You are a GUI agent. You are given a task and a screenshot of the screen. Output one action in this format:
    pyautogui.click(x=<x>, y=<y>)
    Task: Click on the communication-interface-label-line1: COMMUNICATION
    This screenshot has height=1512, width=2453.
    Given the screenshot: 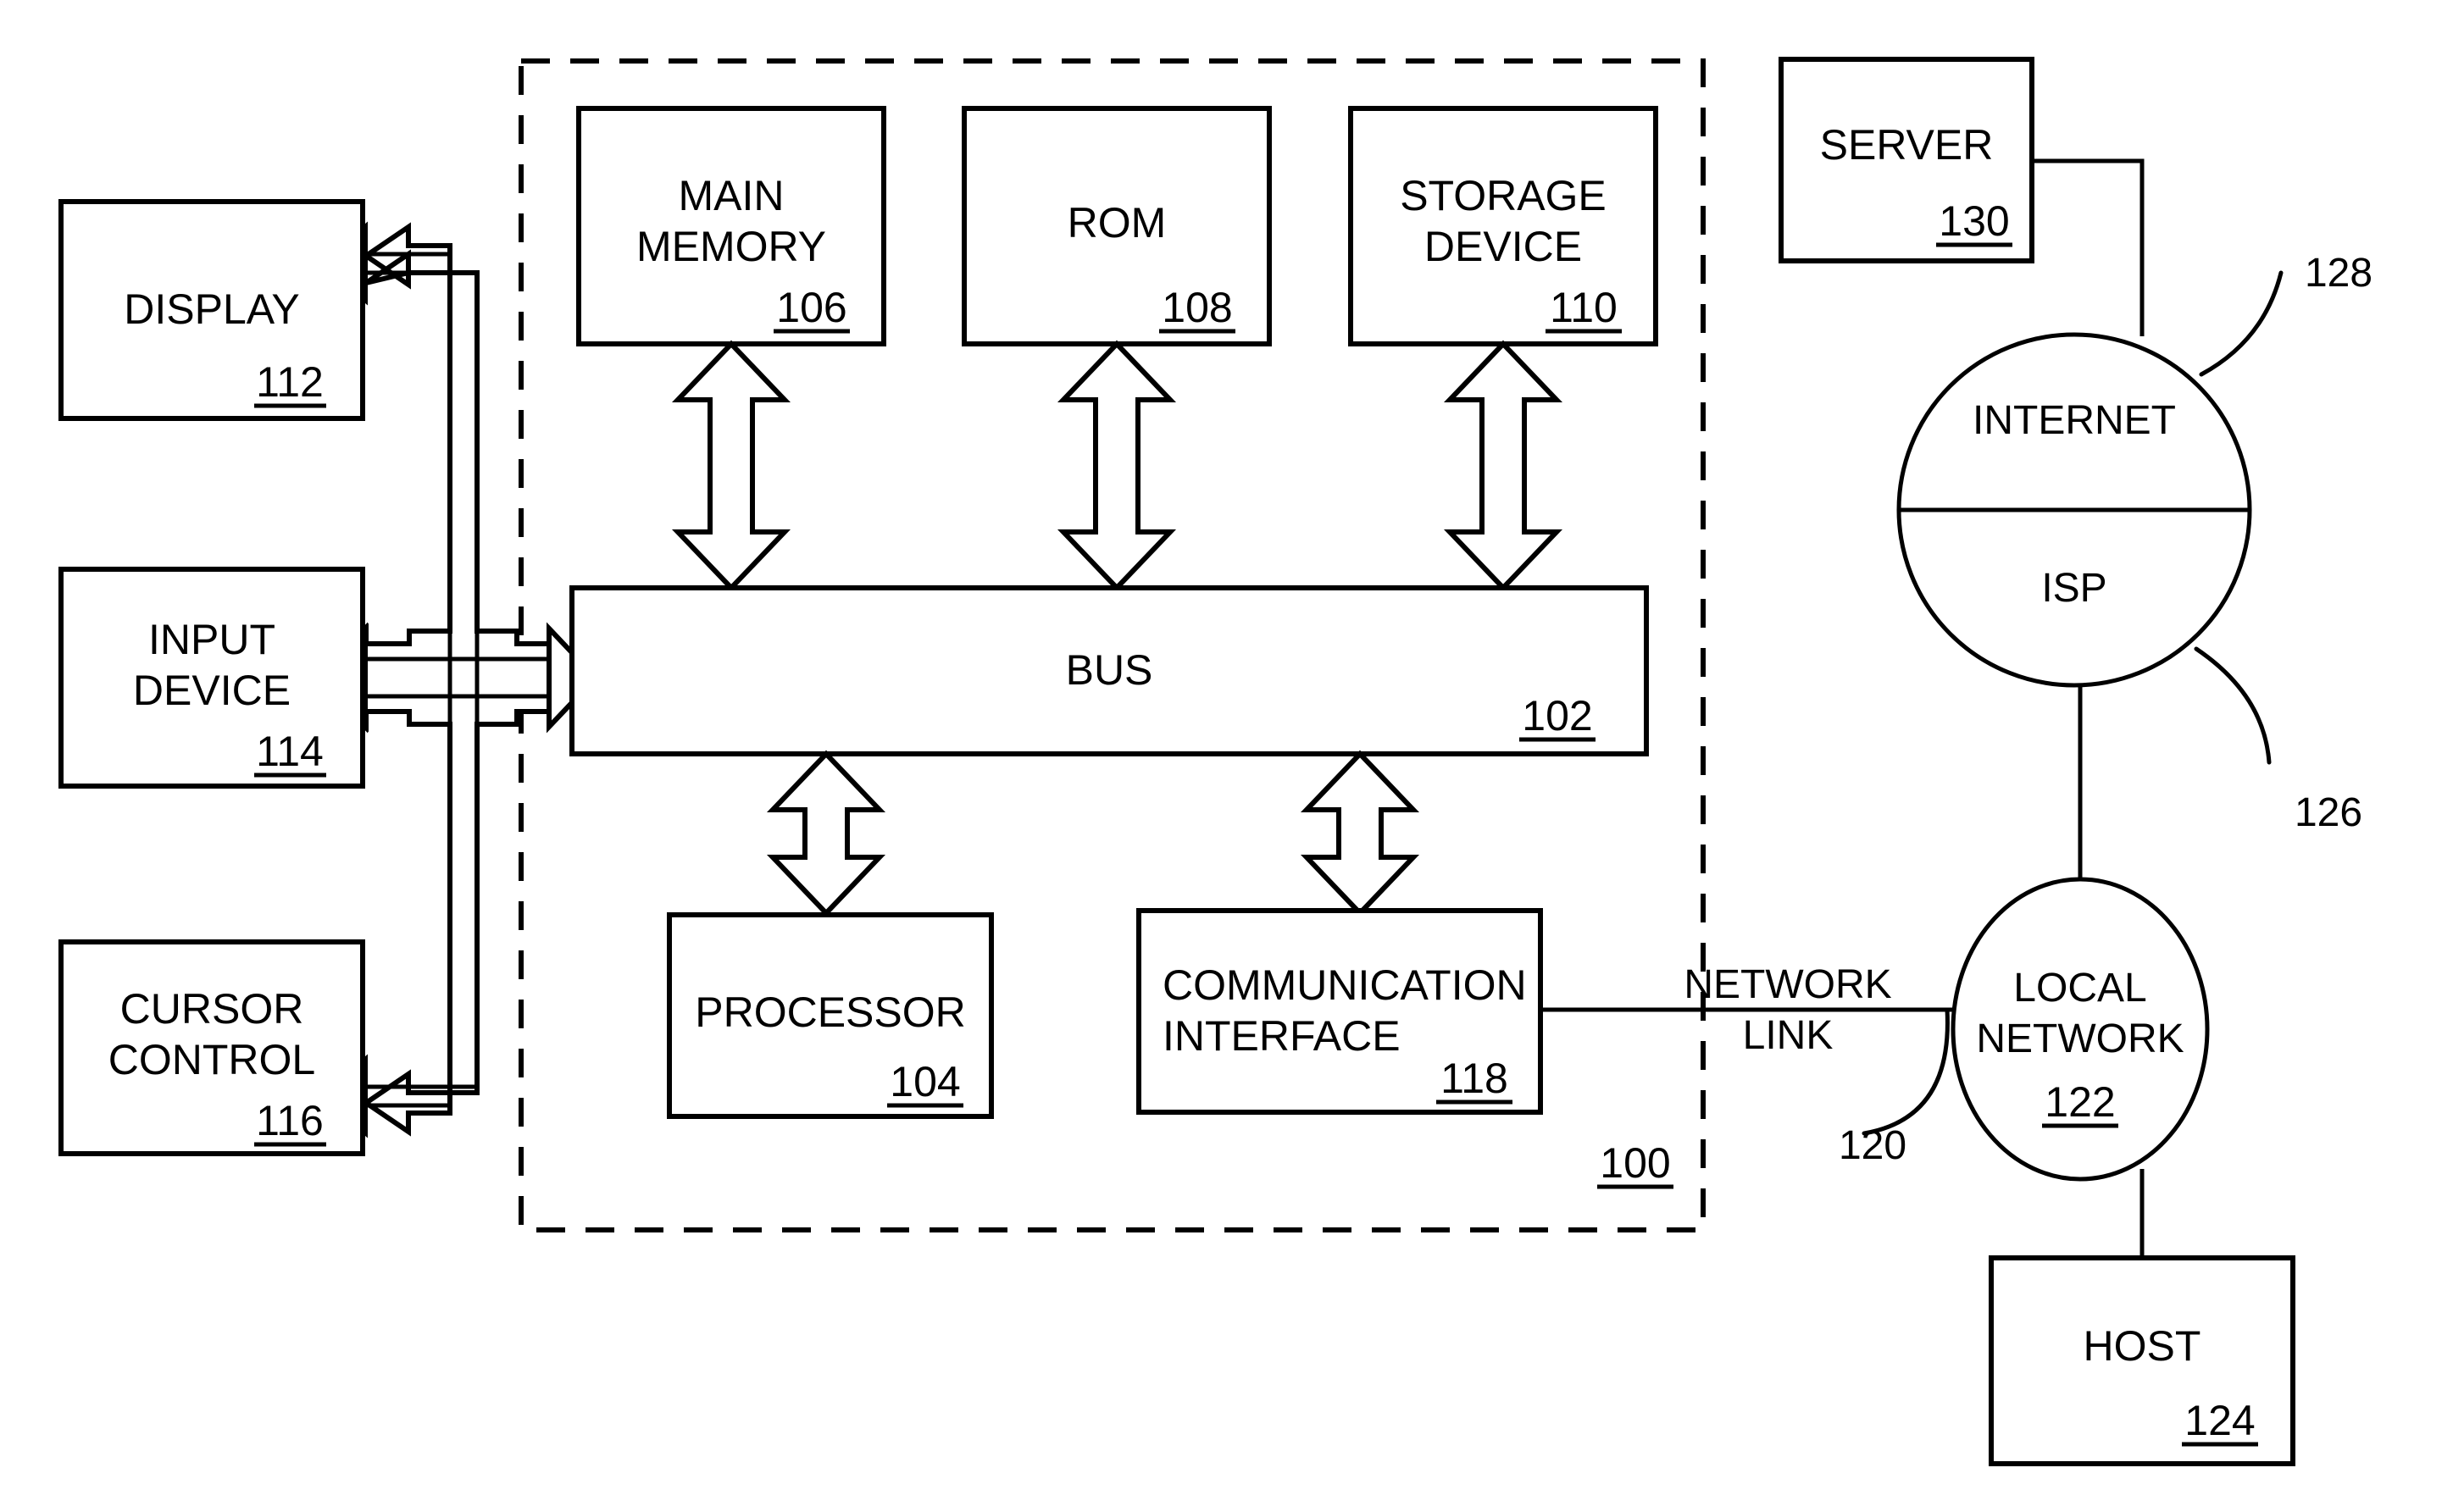 What is the action you would take?
    pyautogui.click(x=1345, y=985)
    